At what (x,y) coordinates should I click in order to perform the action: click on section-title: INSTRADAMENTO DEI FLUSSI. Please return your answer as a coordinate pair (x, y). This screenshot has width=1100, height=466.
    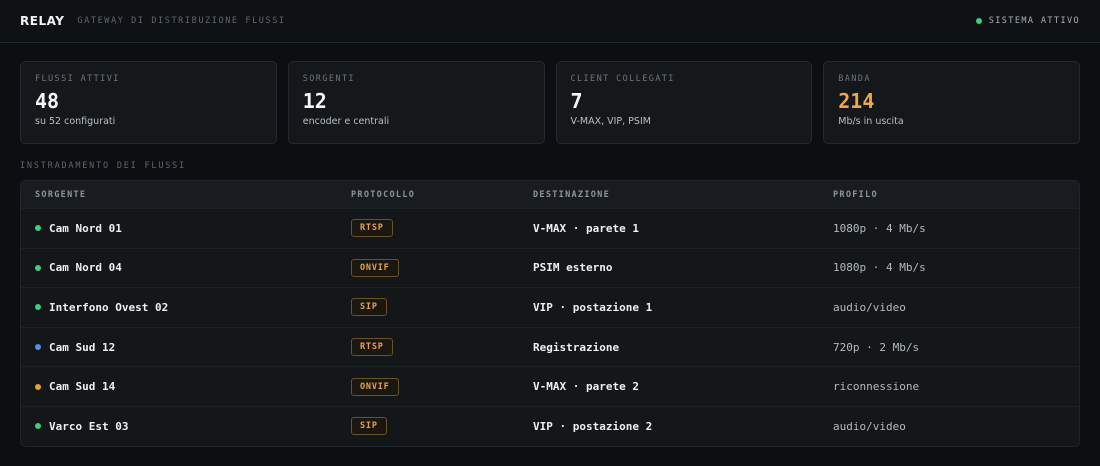
    Looking at the image, I should click on (103, 166).